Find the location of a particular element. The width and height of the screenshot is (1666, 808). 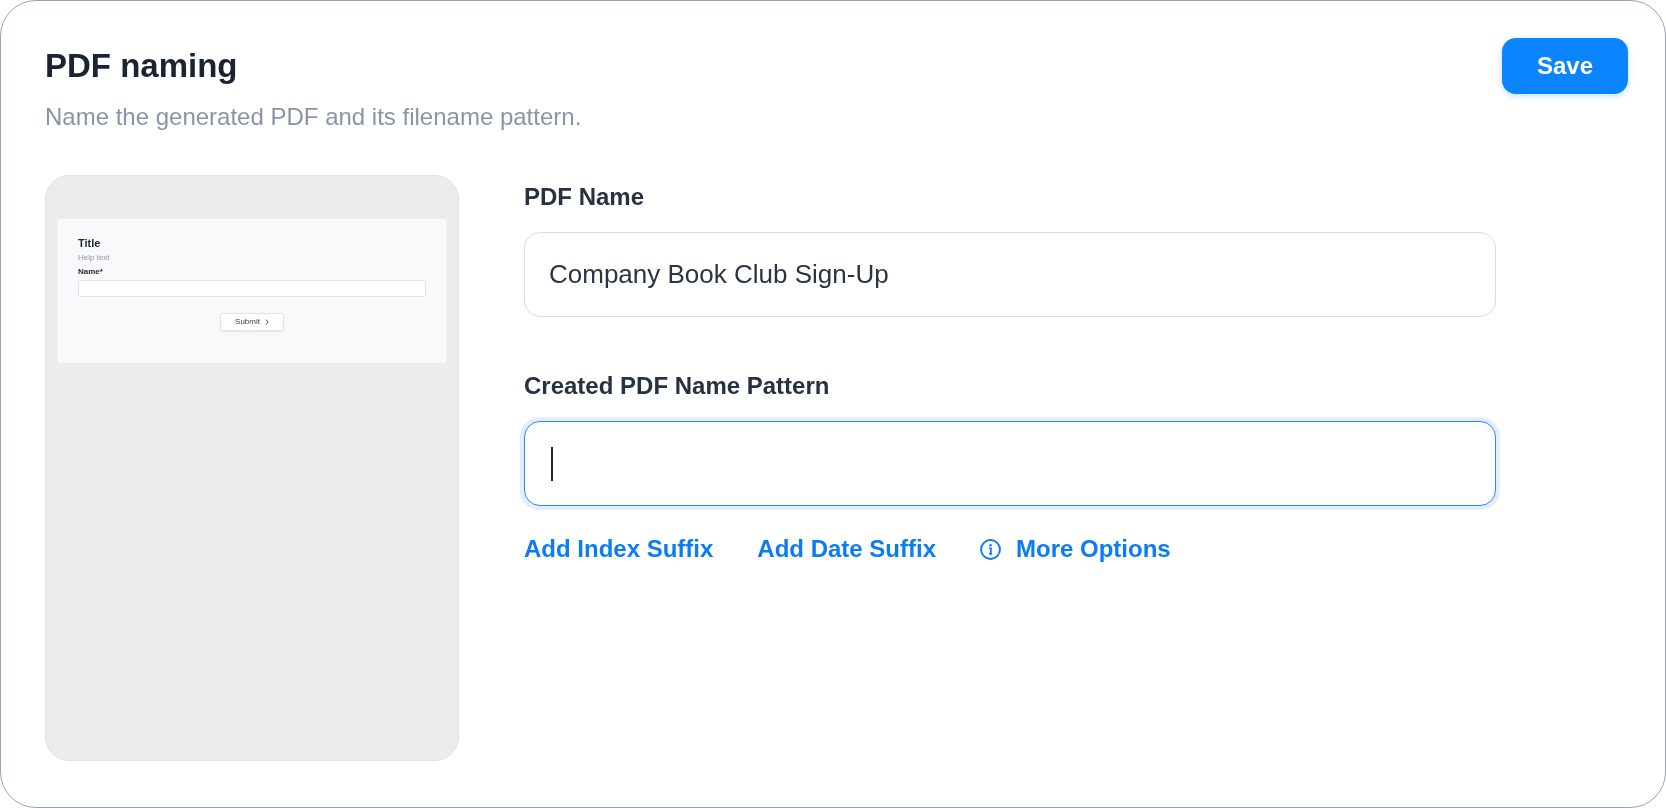

field-label: Created PDF Name Pattern is located at coordinates (677, 386).